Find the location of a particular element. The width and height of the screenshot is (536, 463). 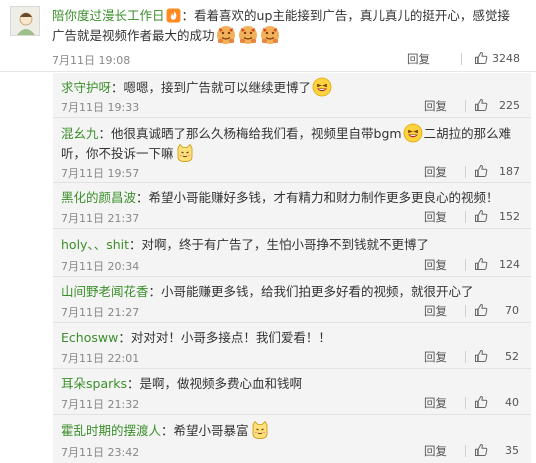

reply-item: 霍乱时期的摆渡人：希望小哥暴富 7月11日 23:42 回复 35 is located at coordinates (292, 439).